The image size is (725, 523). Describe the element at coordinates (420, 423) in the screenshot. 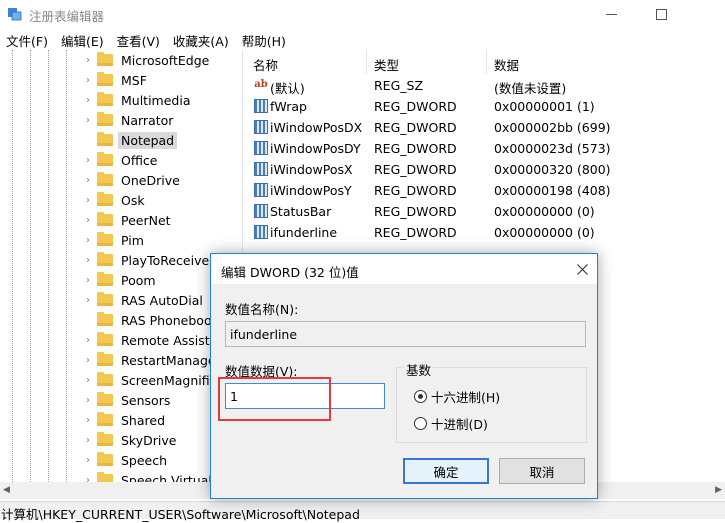

I see `radio-unchecked-icon` at that location.